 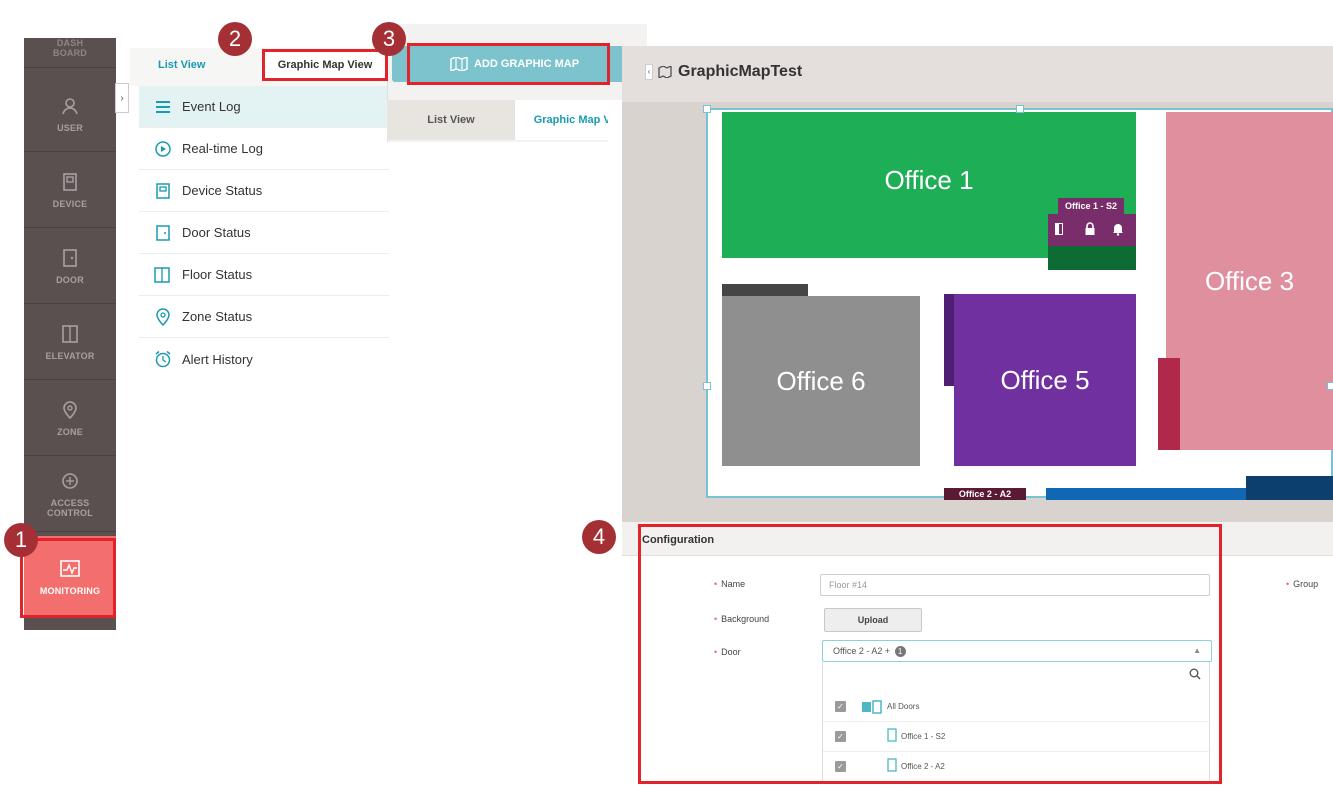 What do you see at coordinates (929, 179) in the screenshot?
I see `room-label: Office 1` at bounding box center [929, 179].